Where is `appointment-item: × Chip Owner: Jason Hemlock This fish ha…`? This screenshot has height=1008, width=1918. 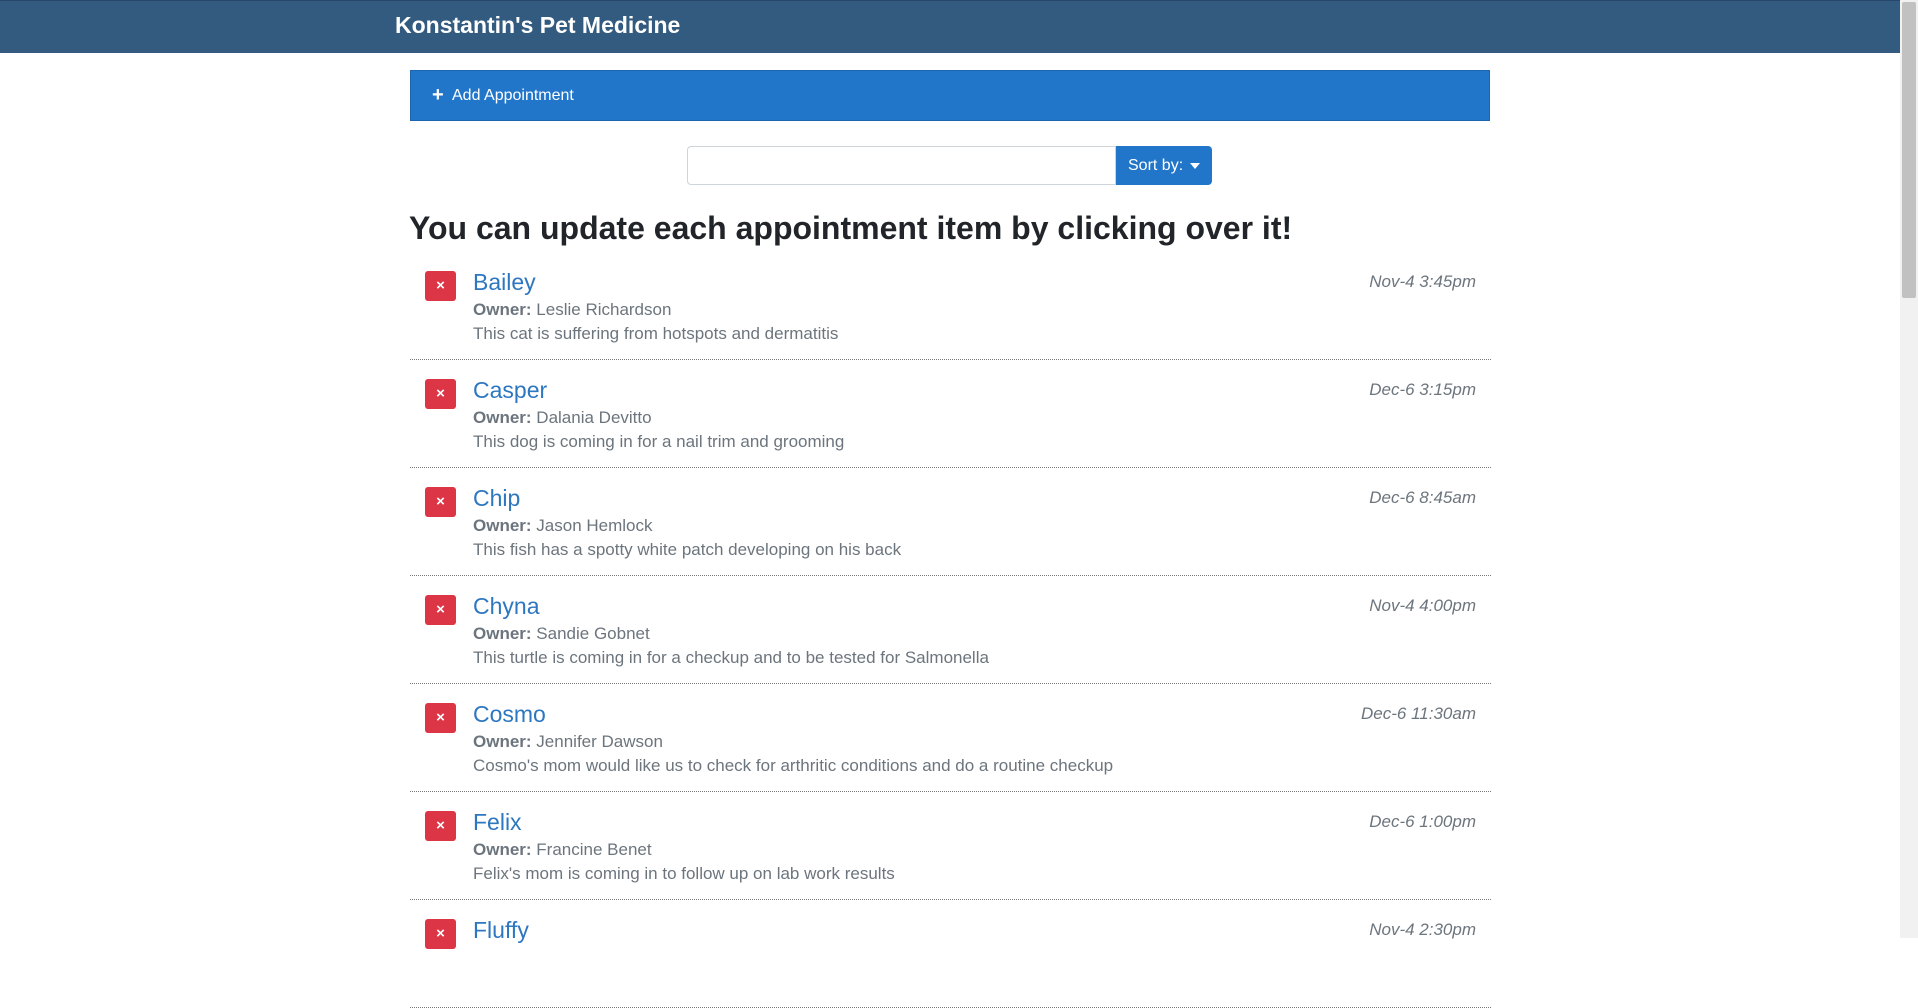 appointment-item: × Chip Owner: Jason Hemlock This fish ha… is located at coordinates (950, 522).